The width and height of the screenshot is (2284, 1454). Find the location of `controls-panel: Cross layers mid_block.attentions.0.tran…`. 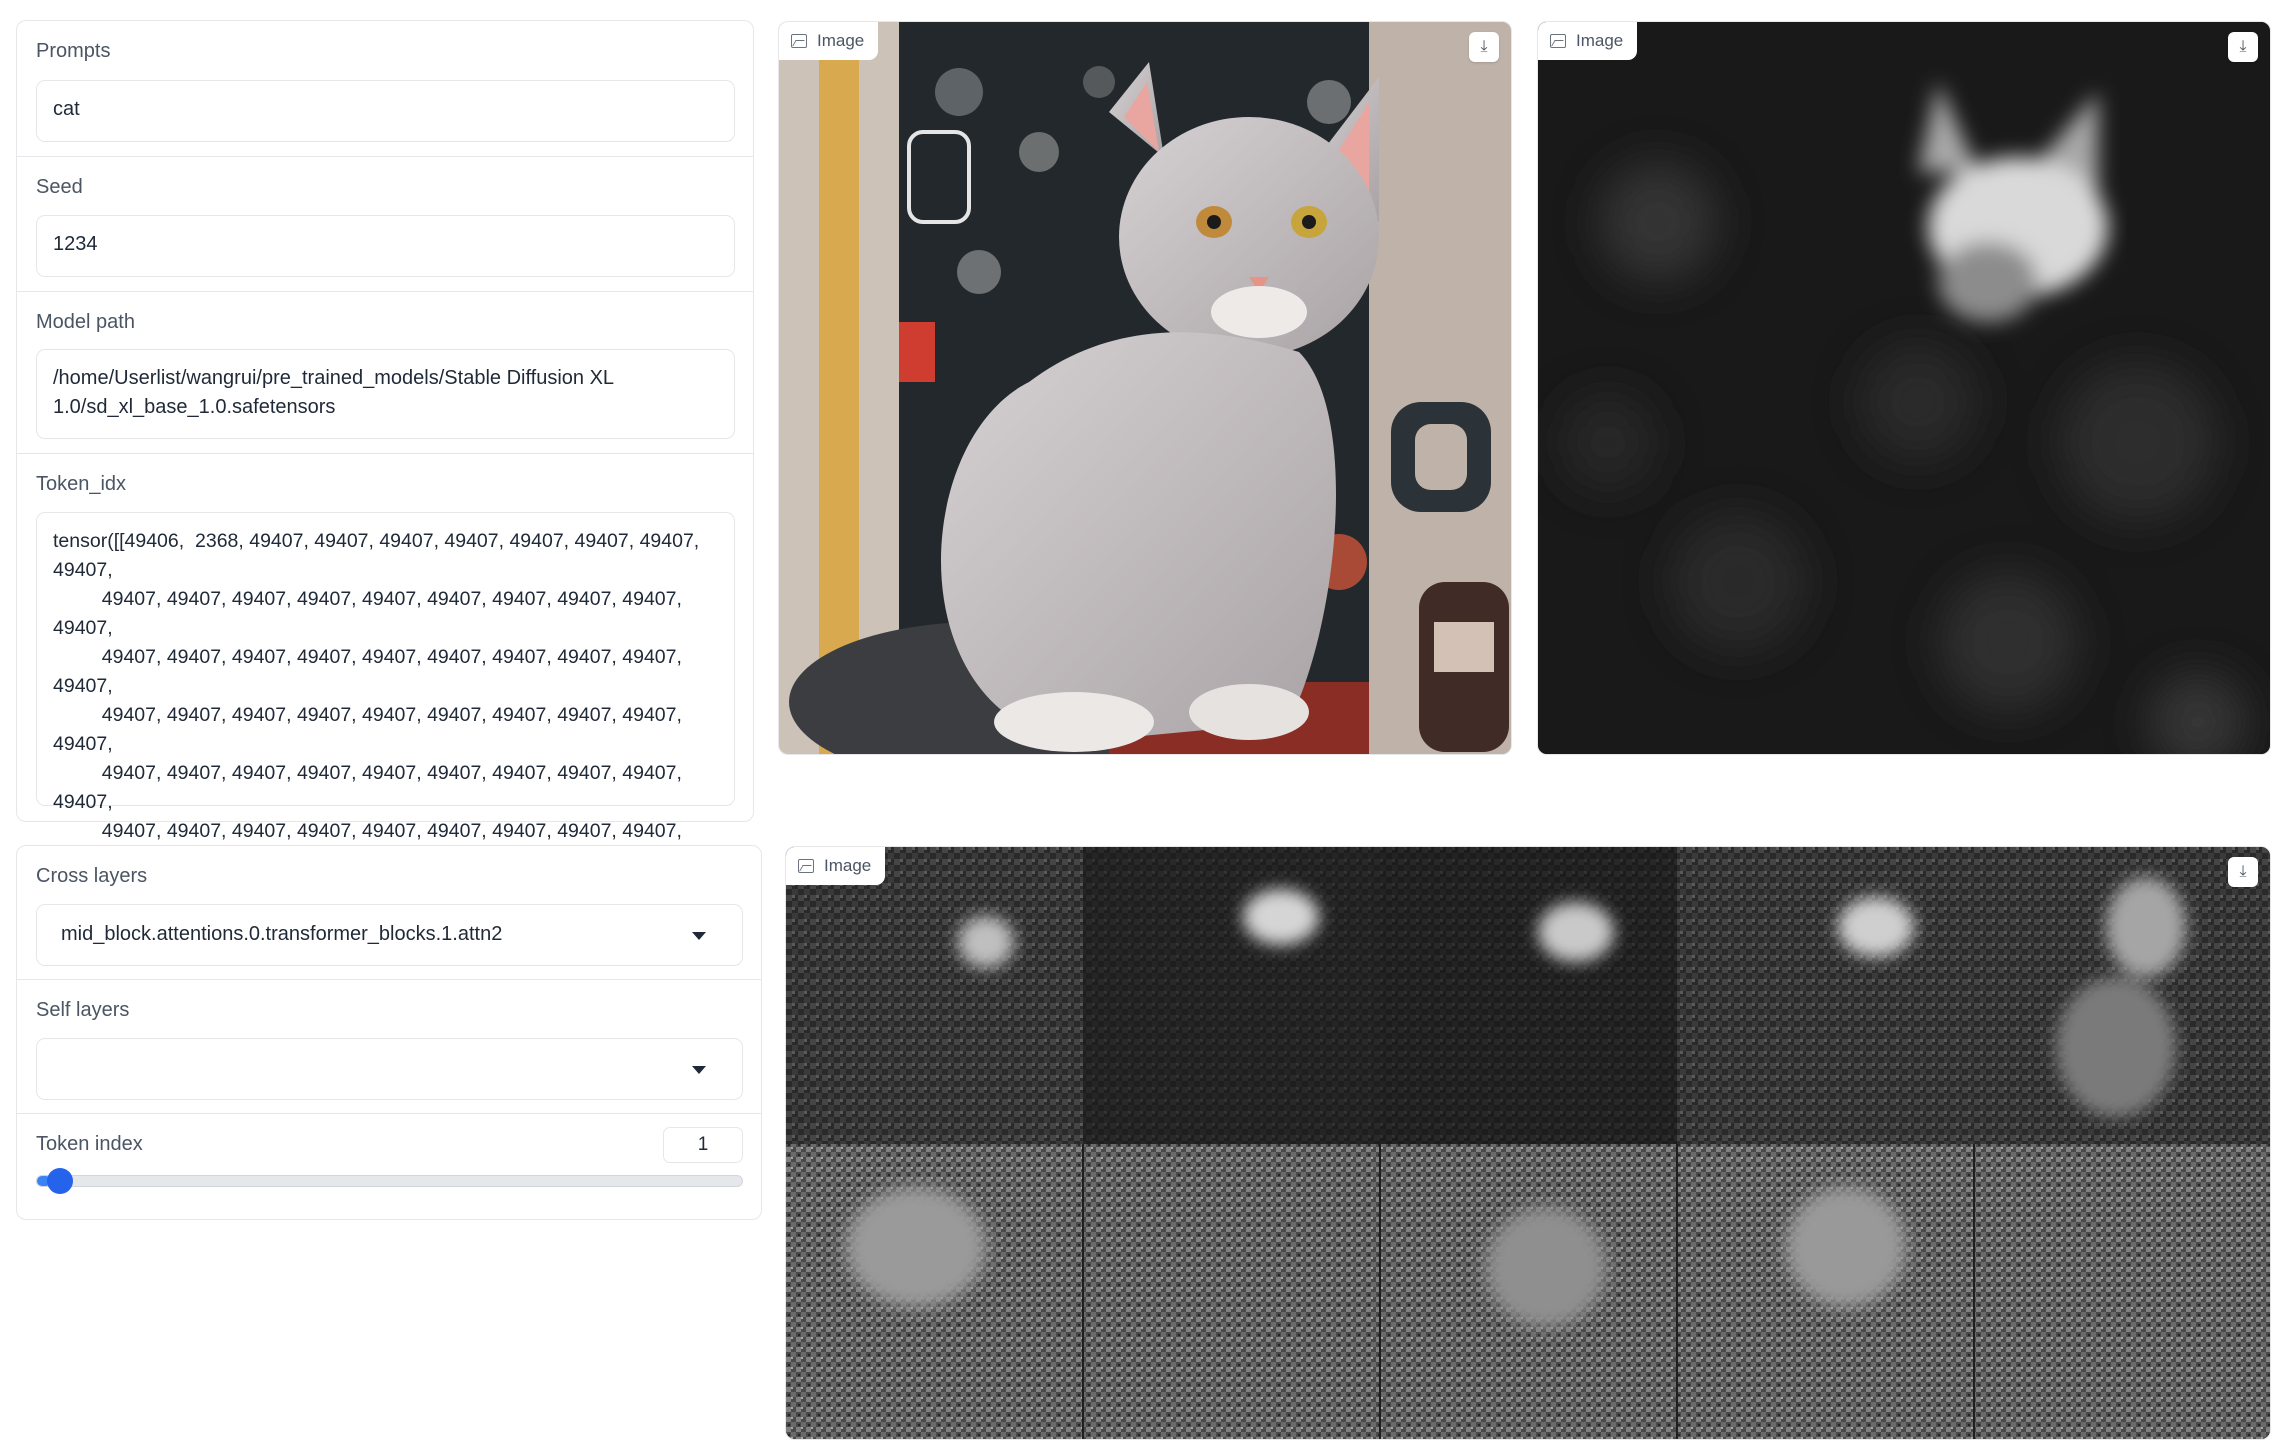

controls-panel: Cross layers mid_block.attentions.0.tran… is located at coordinates (389, 1032).